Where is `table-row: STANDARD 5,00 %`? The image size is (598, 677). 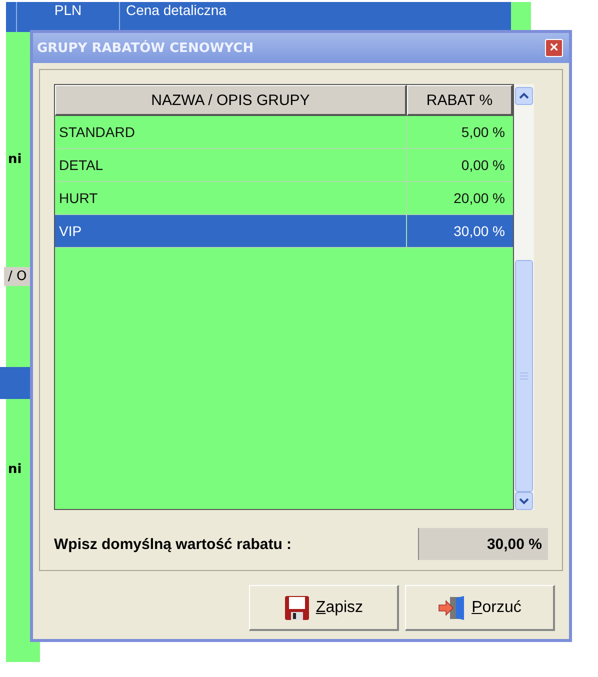
table-row: STANDARD 5,00 % is located at coordinates (284, 132).